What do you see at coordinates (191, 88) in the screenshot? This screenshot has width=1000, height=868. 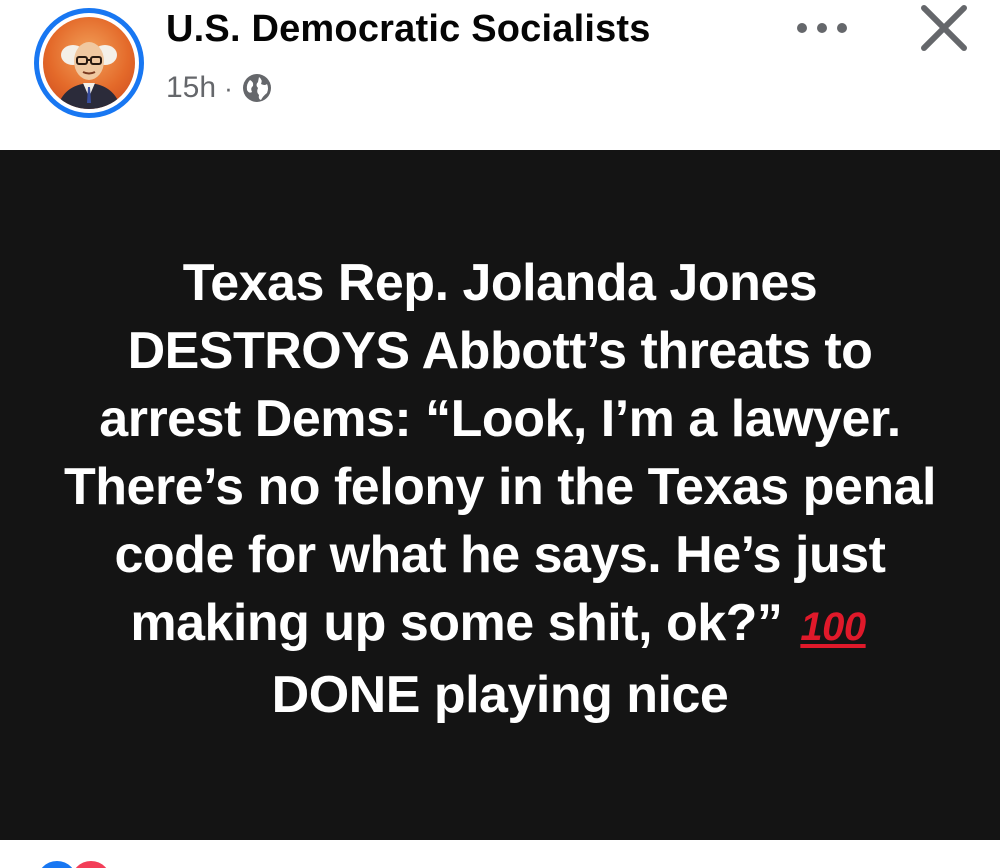 I see `post-timestamp: 15h` at bounding box center [191, 88].